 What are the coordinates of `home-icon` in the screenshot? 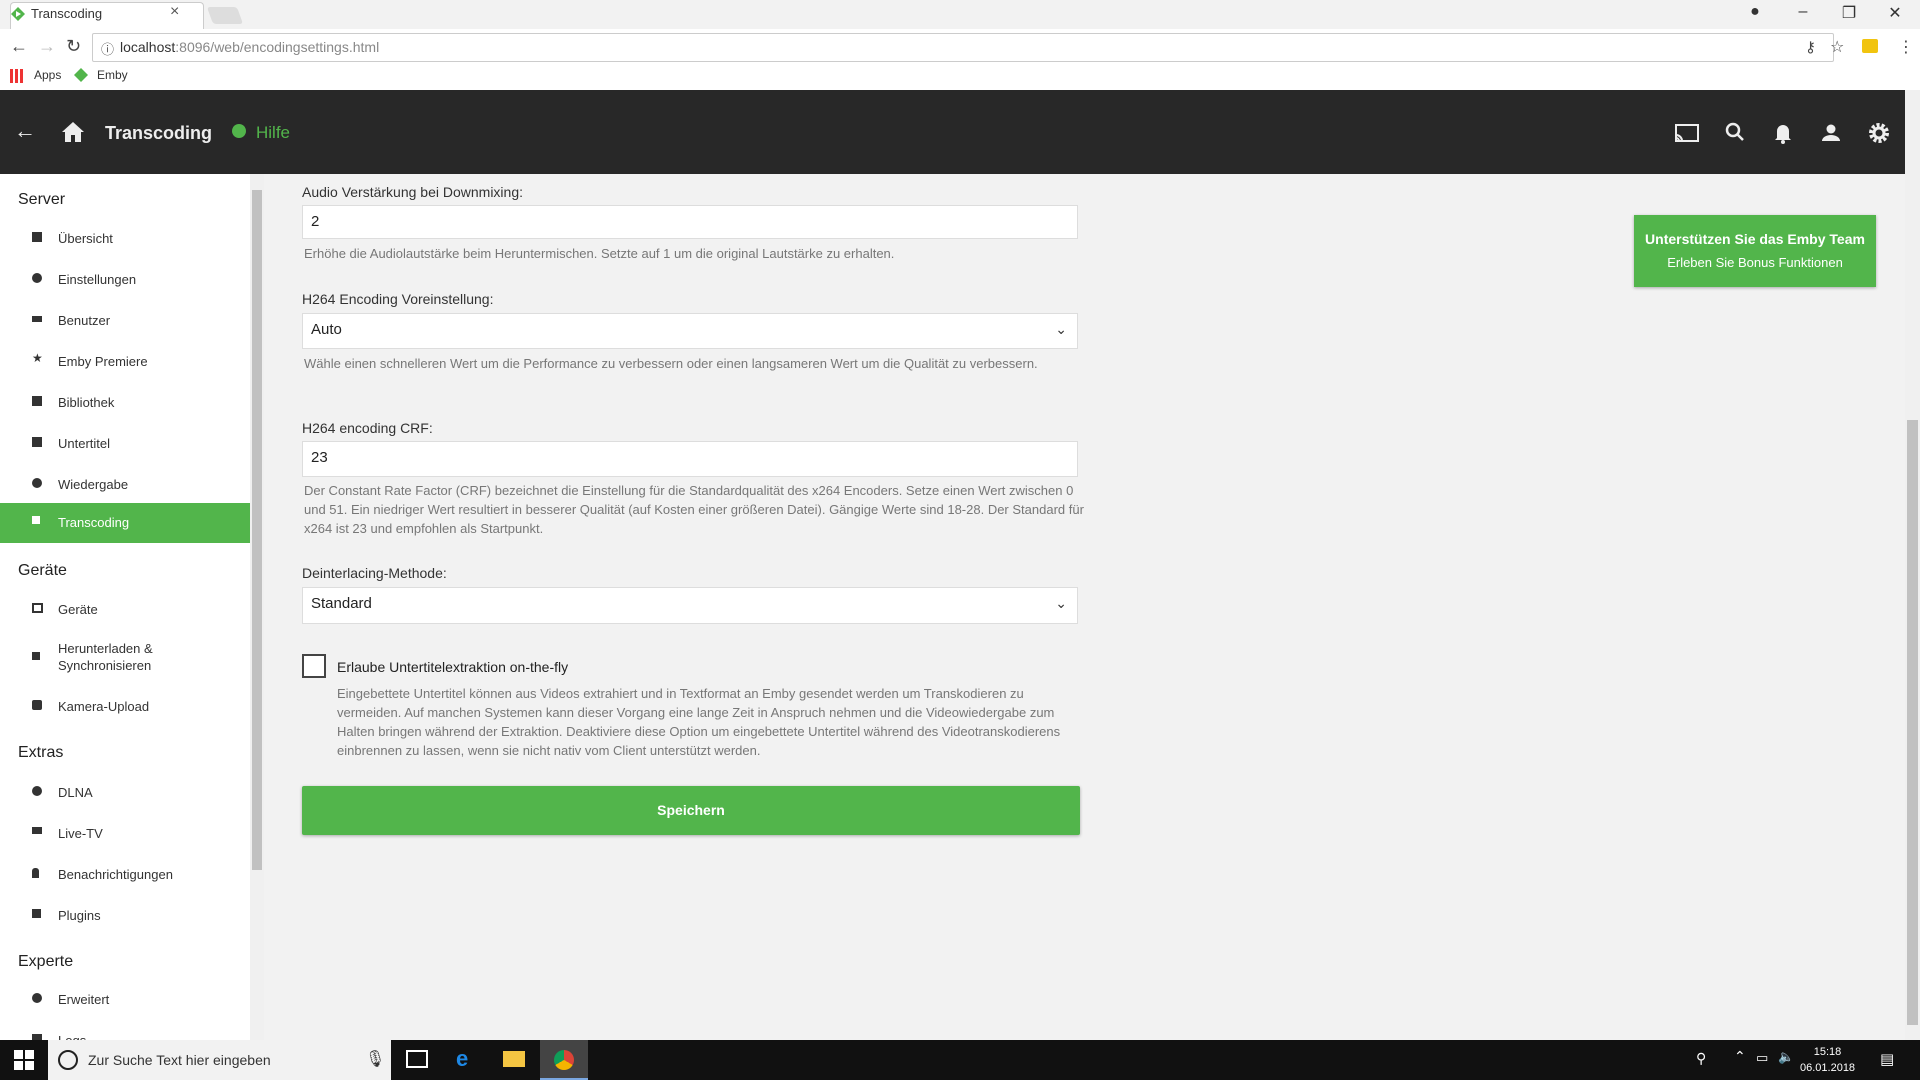 It's located at (73, 132).